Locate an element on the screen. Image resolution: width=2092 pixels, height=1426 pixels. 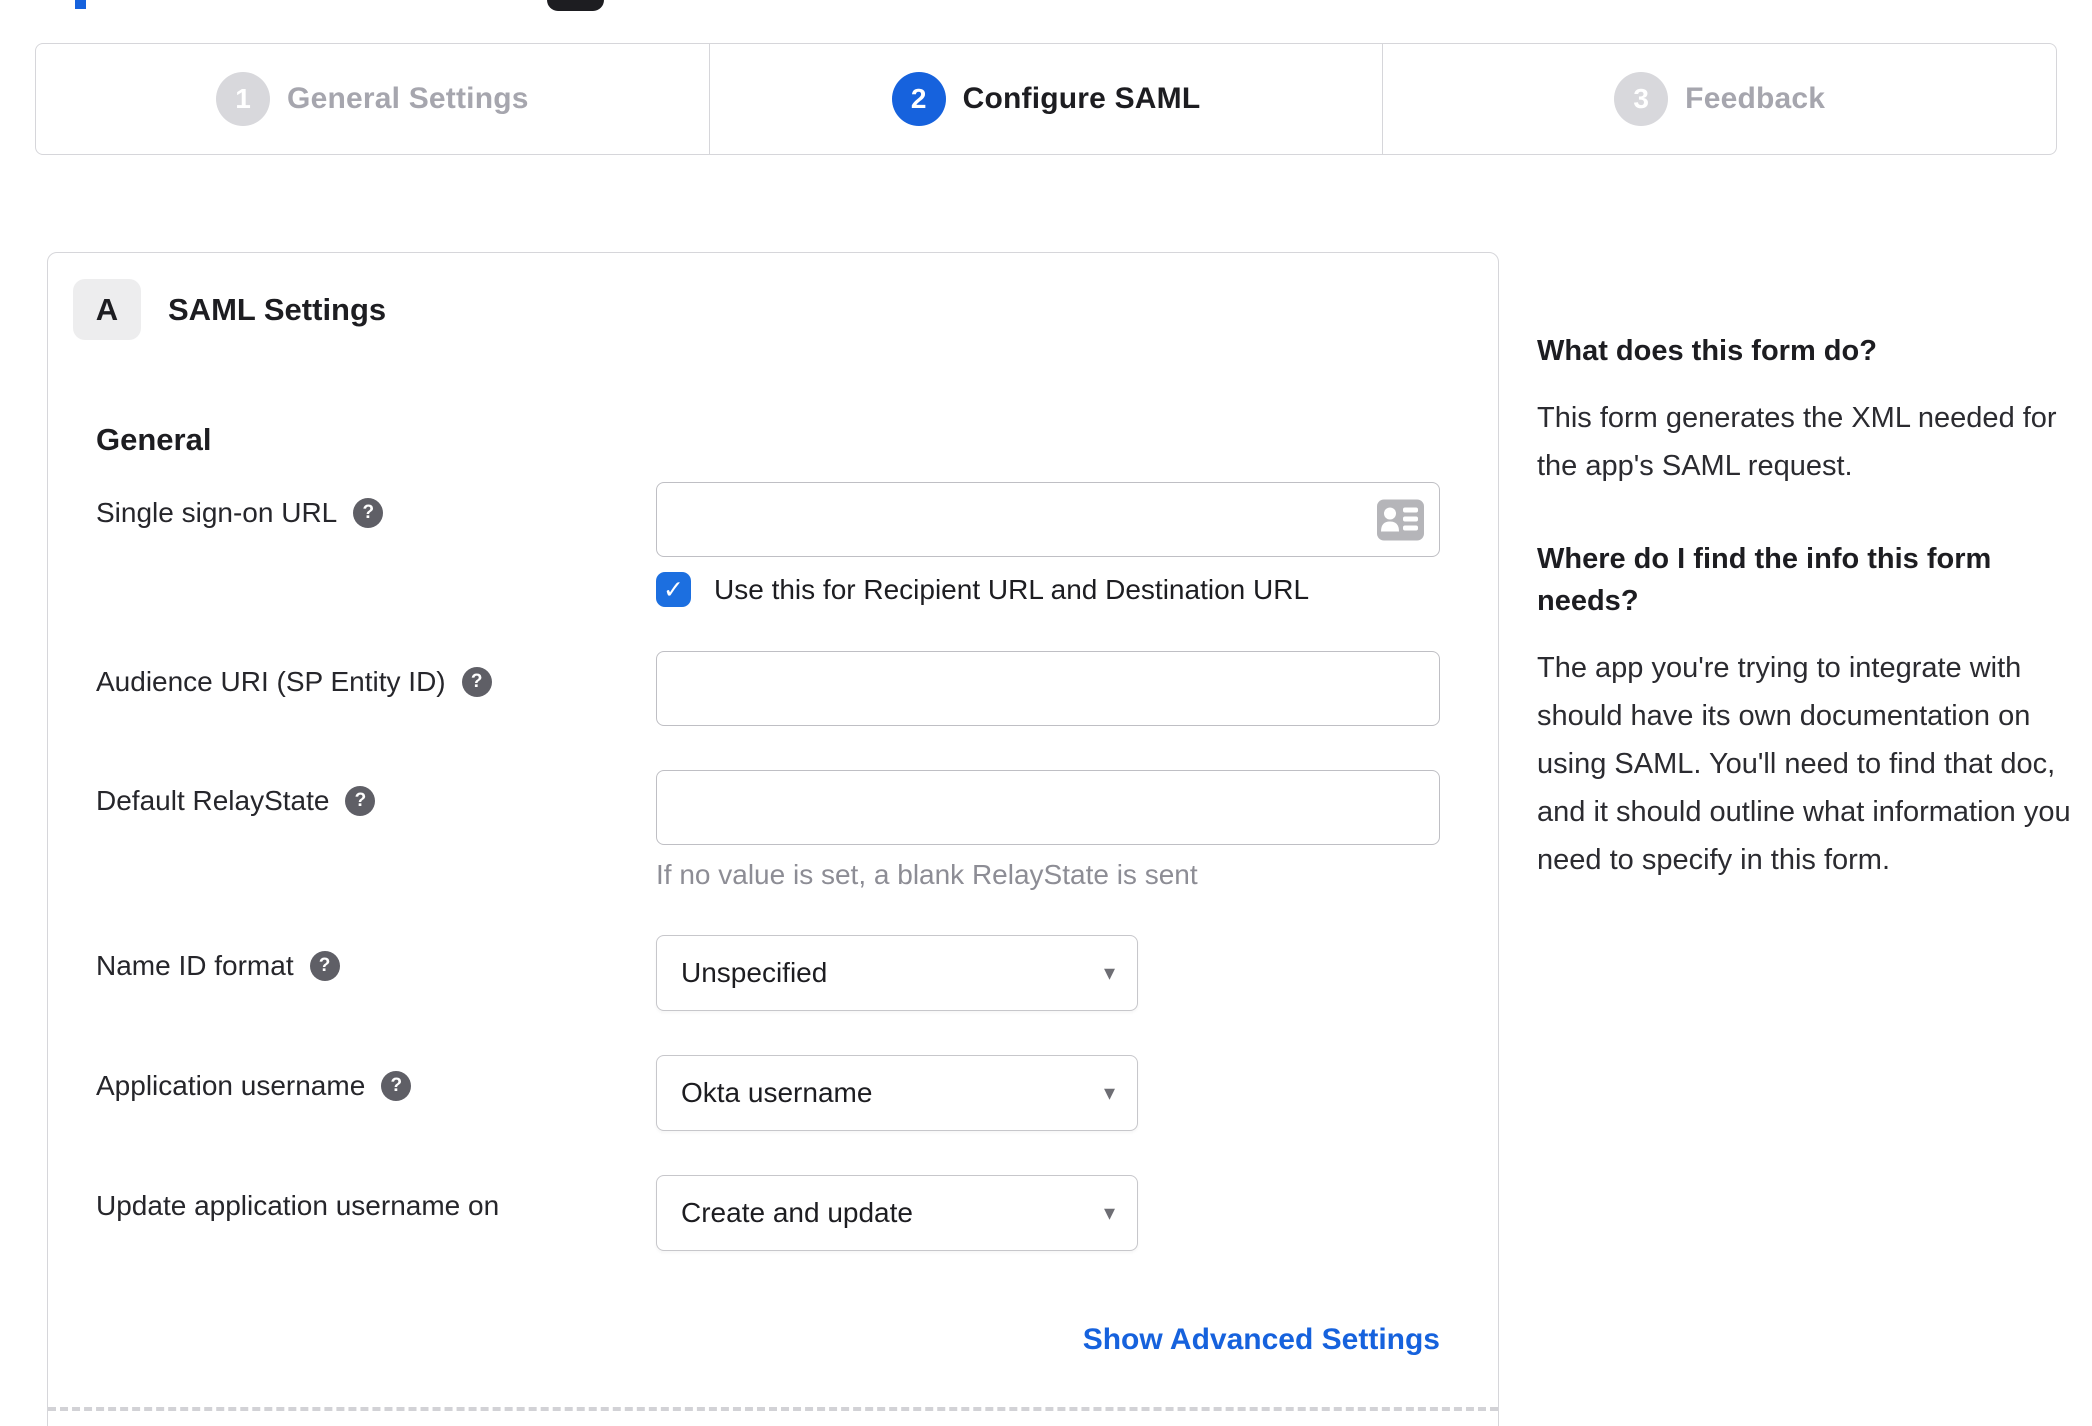
step-general-settings: 1 General Settings is located at coordinates (372, 99).